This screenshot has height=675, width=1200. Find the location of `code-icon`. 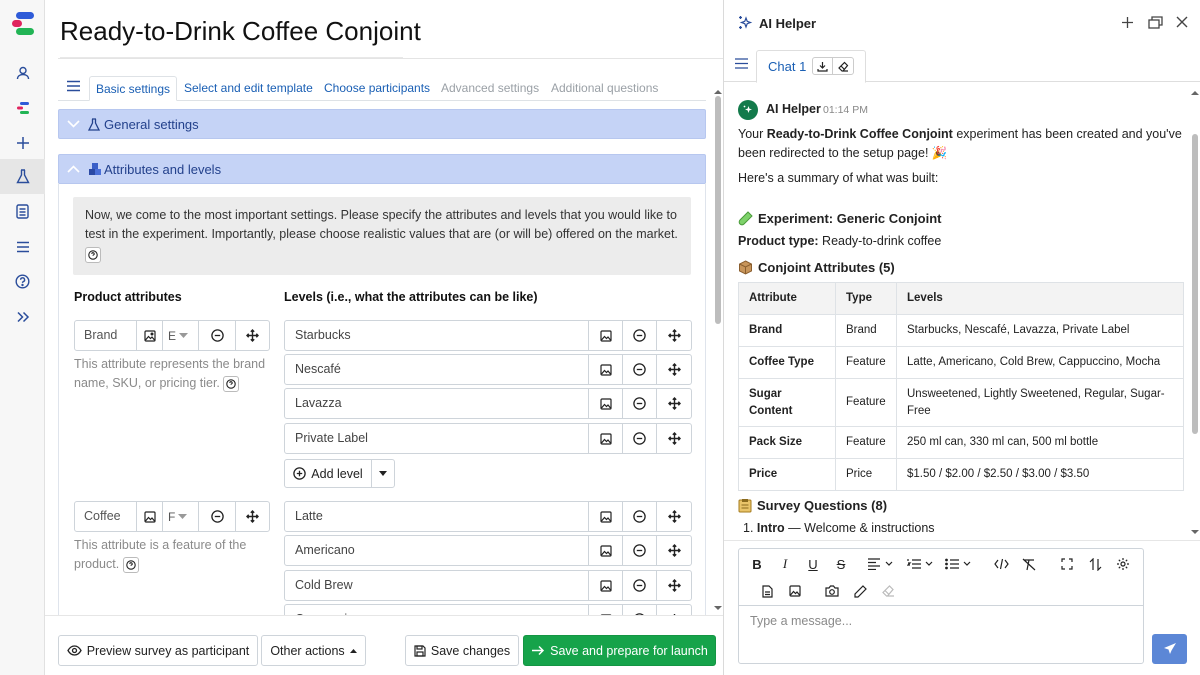

code-icon is located at coordinates (1001, 564).